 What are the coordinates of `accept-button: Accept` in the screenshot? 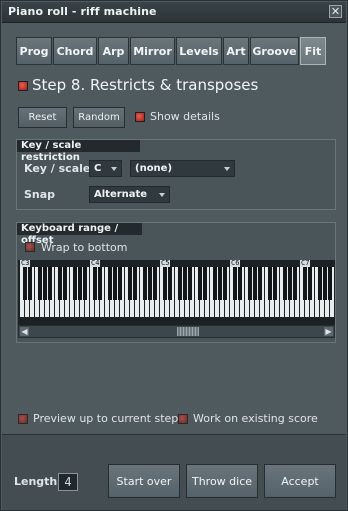 It's located at (300, 481).